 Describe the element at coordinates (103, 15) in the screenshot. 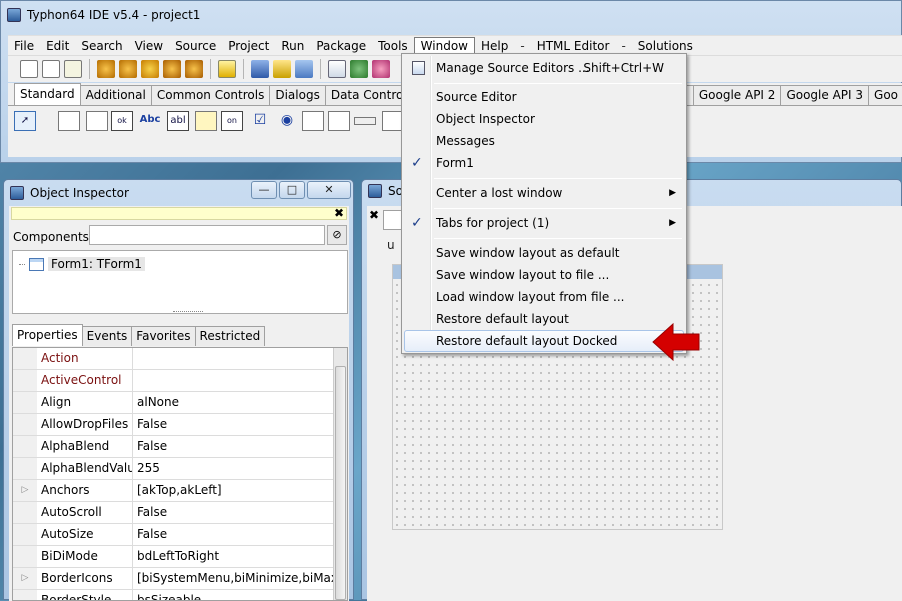

I see `main-title-bar: Typhon64 IDE v5.4 - project1` at that location.